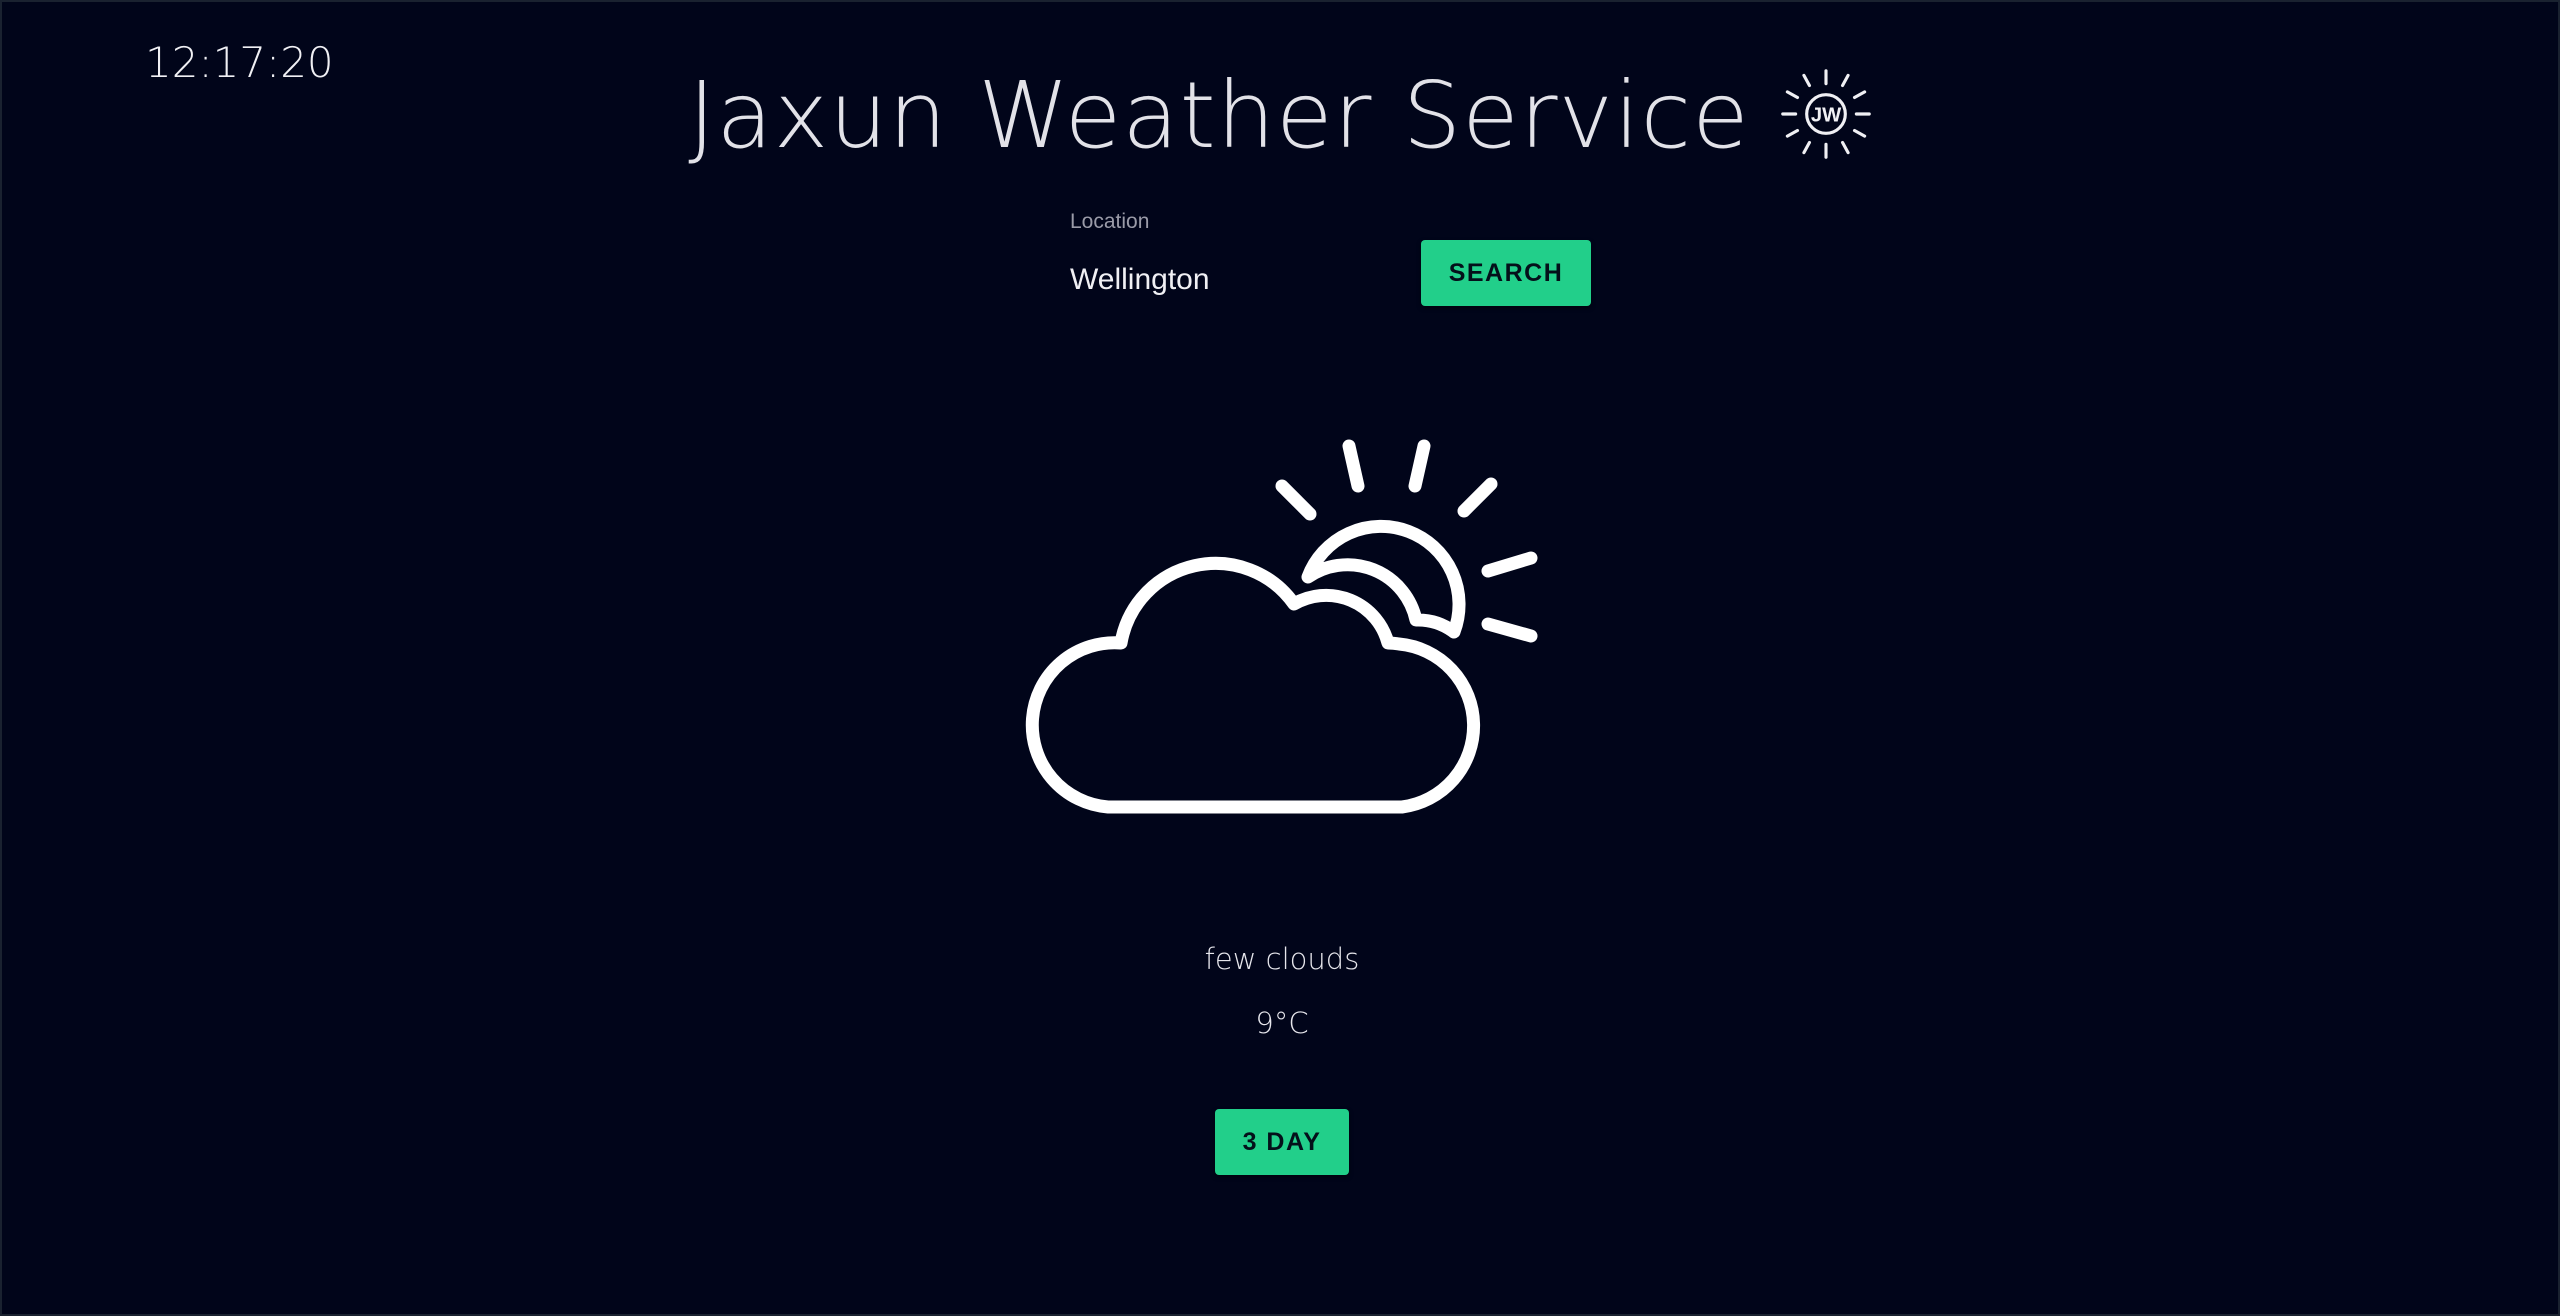 Image resolution: width=2560 pixels, height=1316 pixels. What do you see at coordinates (1282, 1142) in the screenshot?
I see `three-day-forecast-button: 3 DAY` at bounding box center [1282, 1142].